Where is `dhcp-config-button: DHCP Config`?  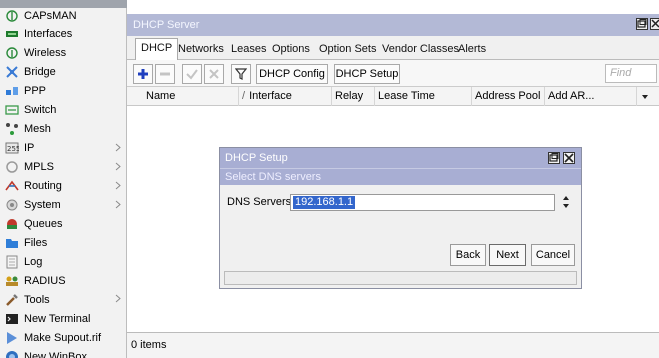
dhcp-config-button: DHCP Config is located at coordinates (292, 74).